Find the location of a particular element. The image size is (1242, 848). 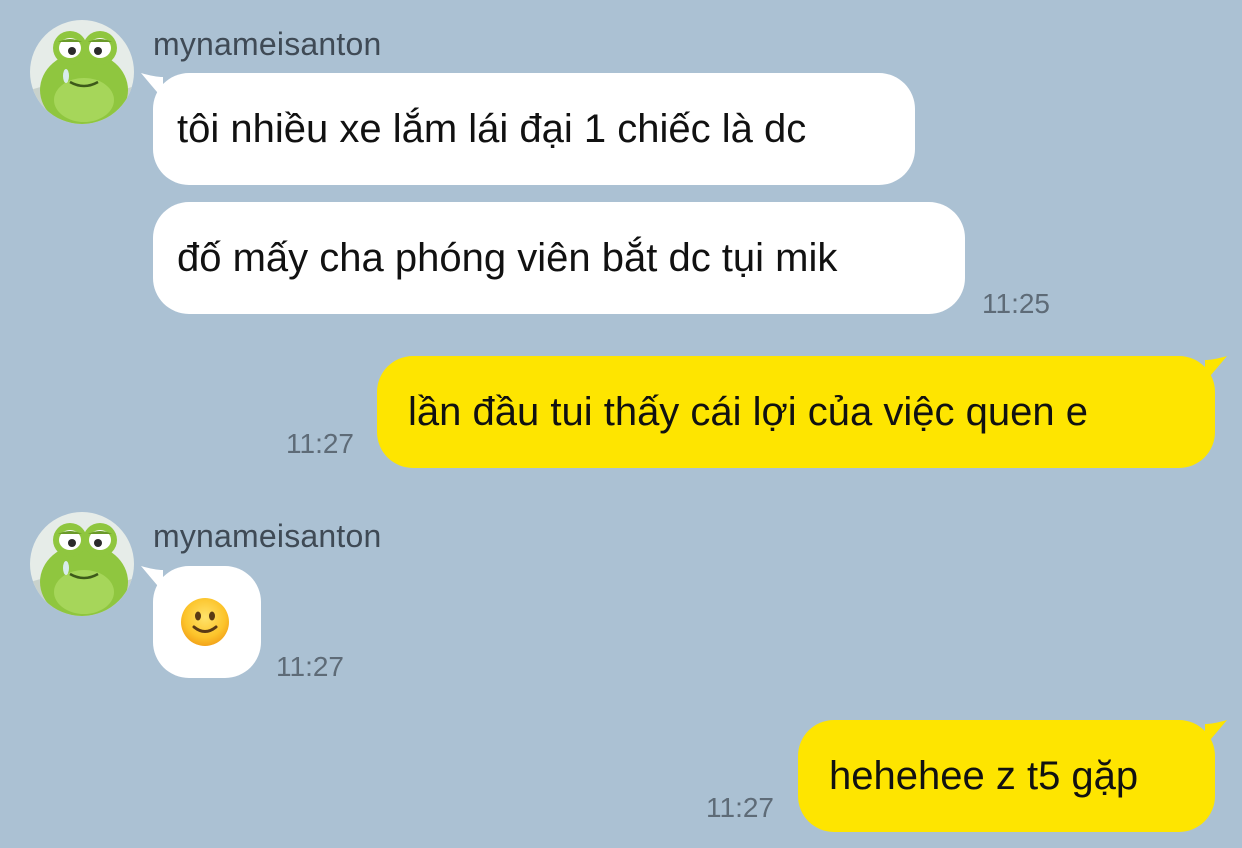

message-text: đố mấy cha phóng viên bắt dc tụi mik is located at coordinates (507, 257).